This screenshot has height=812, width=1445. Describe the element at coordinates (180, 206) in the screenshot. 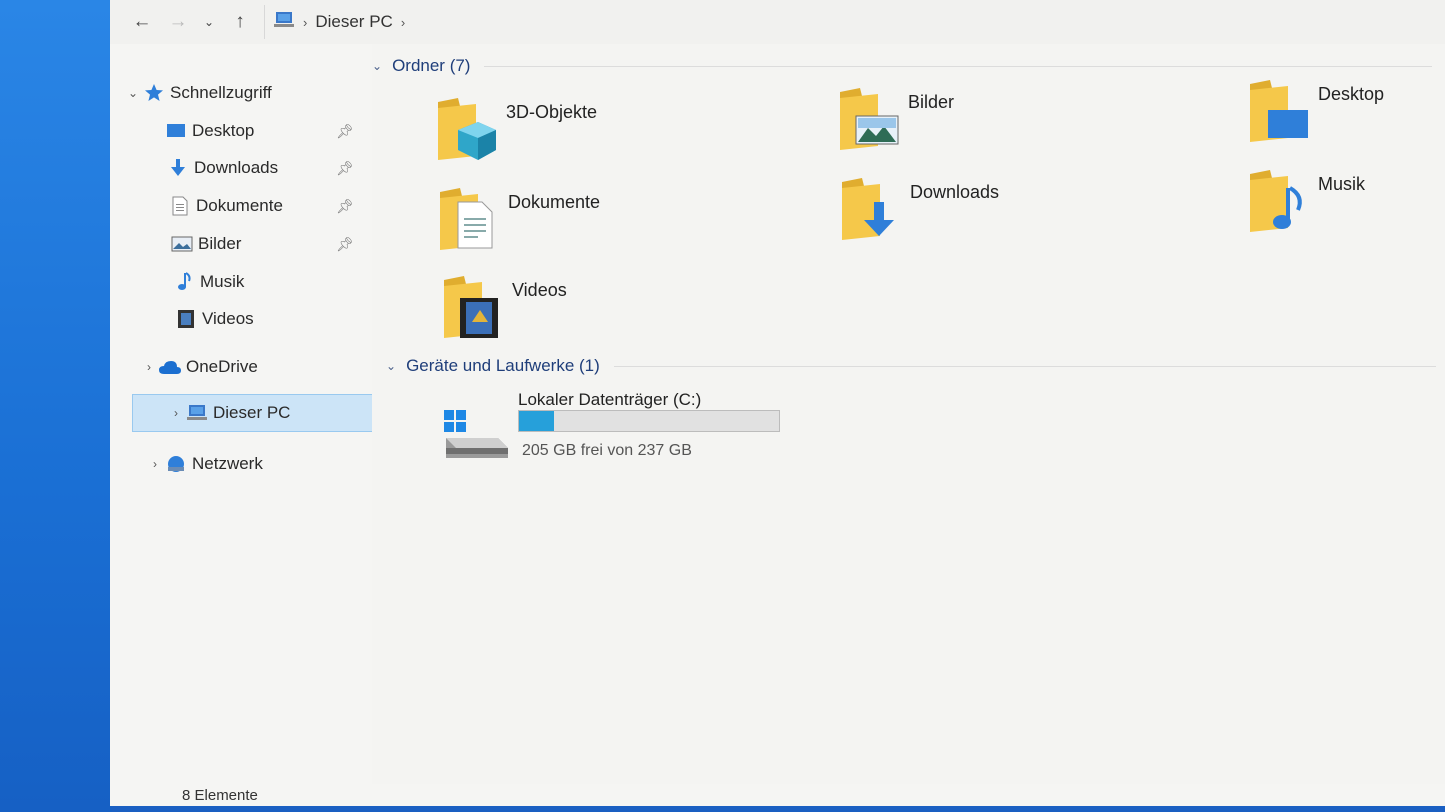

I see `document-icon` at that location.